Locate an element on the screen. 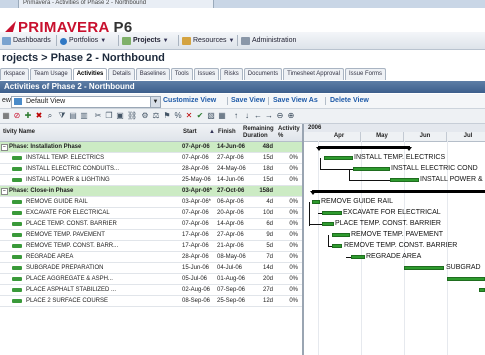  activity-bar-label: REMOVE TEMP. CONST. BARRIER is located at coordinates (401, 245).